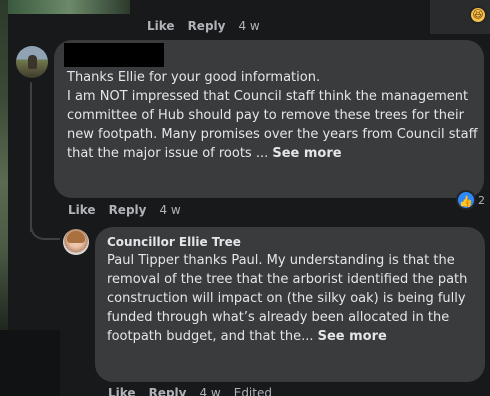 This screenshot has height=396, width=490. I want to click on comment-text-line-1: Thanks Ellie for your good information., so click(194, 77).